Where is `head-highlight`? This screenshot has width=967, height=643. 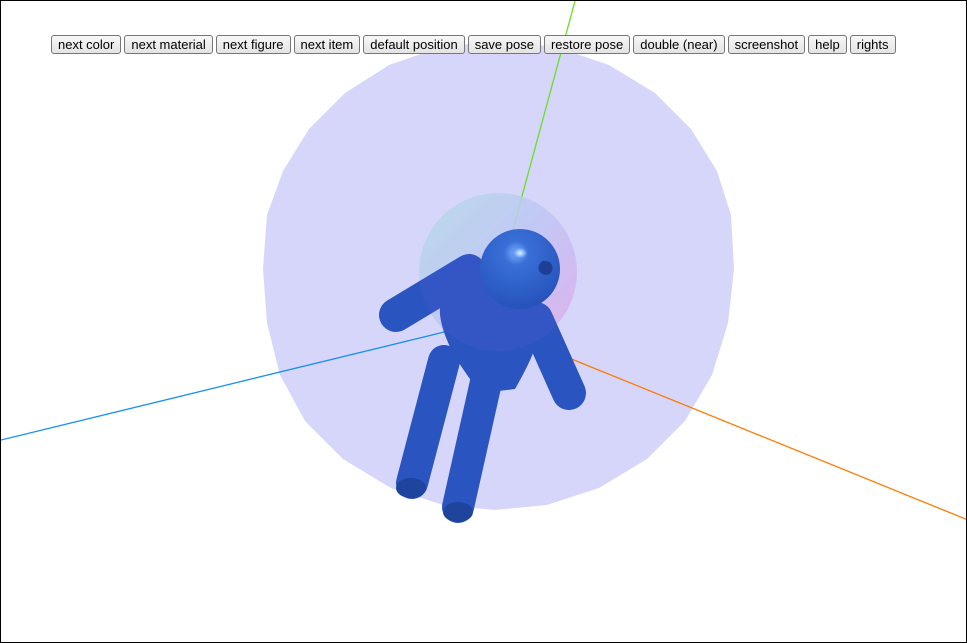 head-highlight is located at coordinates (520, 253).